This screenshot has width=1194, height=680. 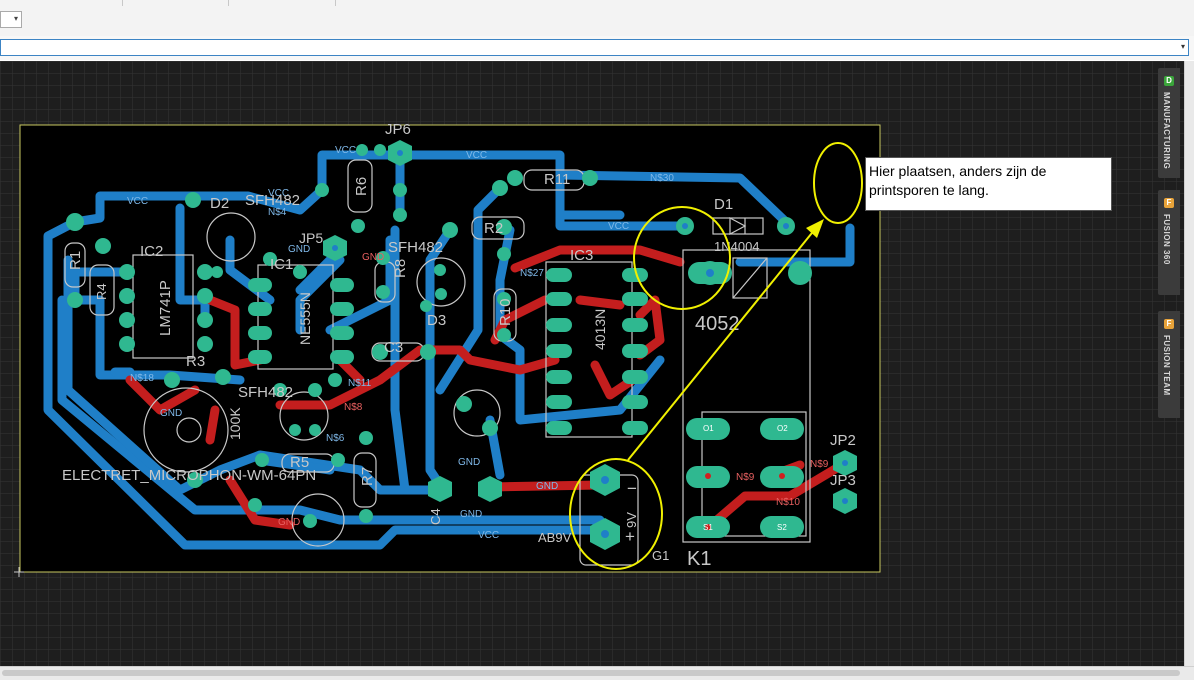 I want to click on net-label-n8: N$8, so click(x=353, y=407).